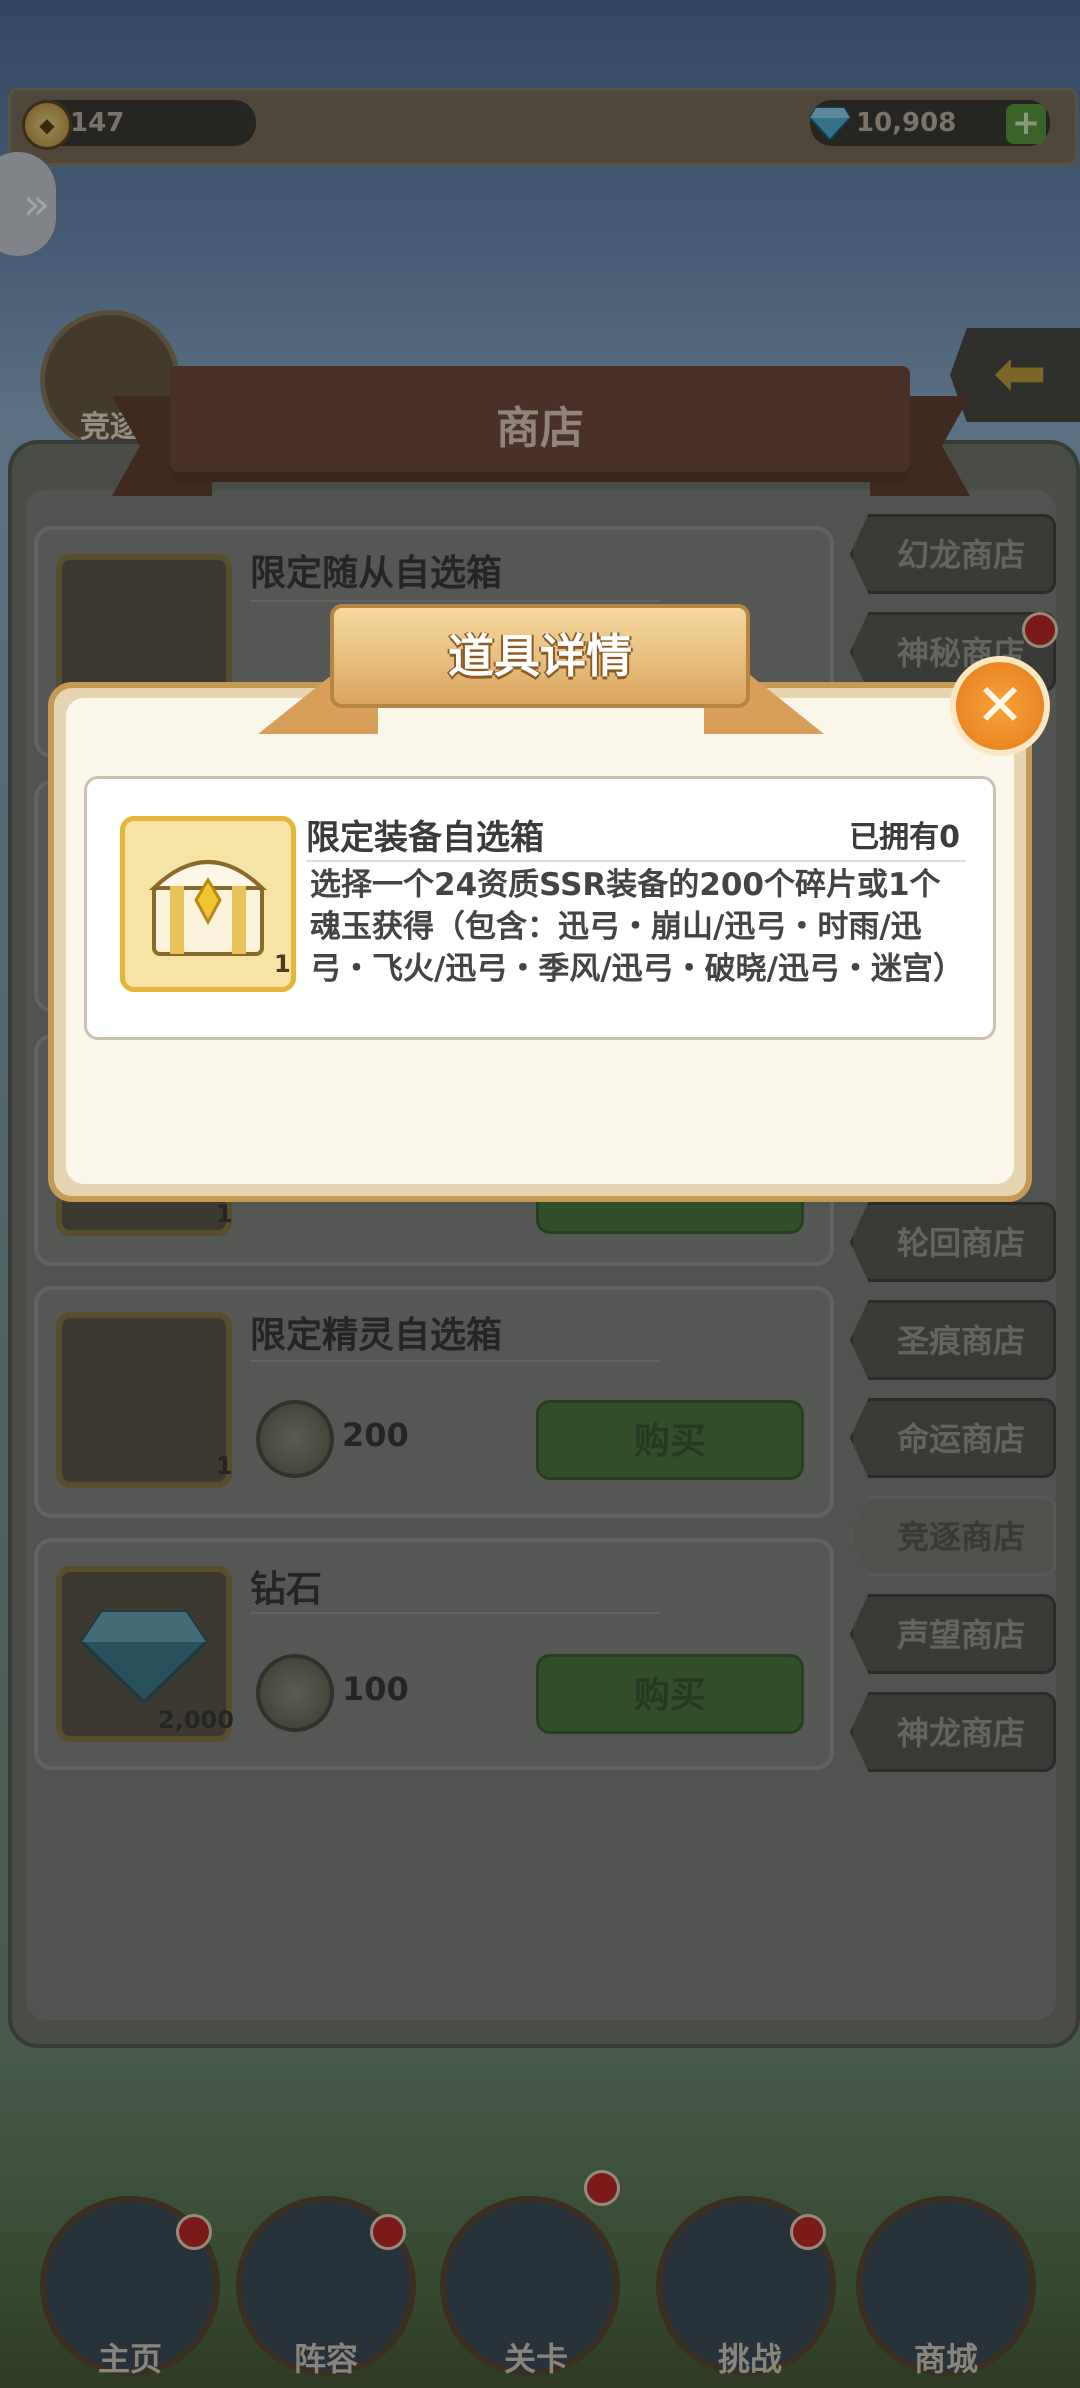 The width and height of the screenshot is (1080, 2388). What do you see at coordinates (282, 964) in the screenshot?
I see `item-quantity: 1` at bounding box center [282, 964].